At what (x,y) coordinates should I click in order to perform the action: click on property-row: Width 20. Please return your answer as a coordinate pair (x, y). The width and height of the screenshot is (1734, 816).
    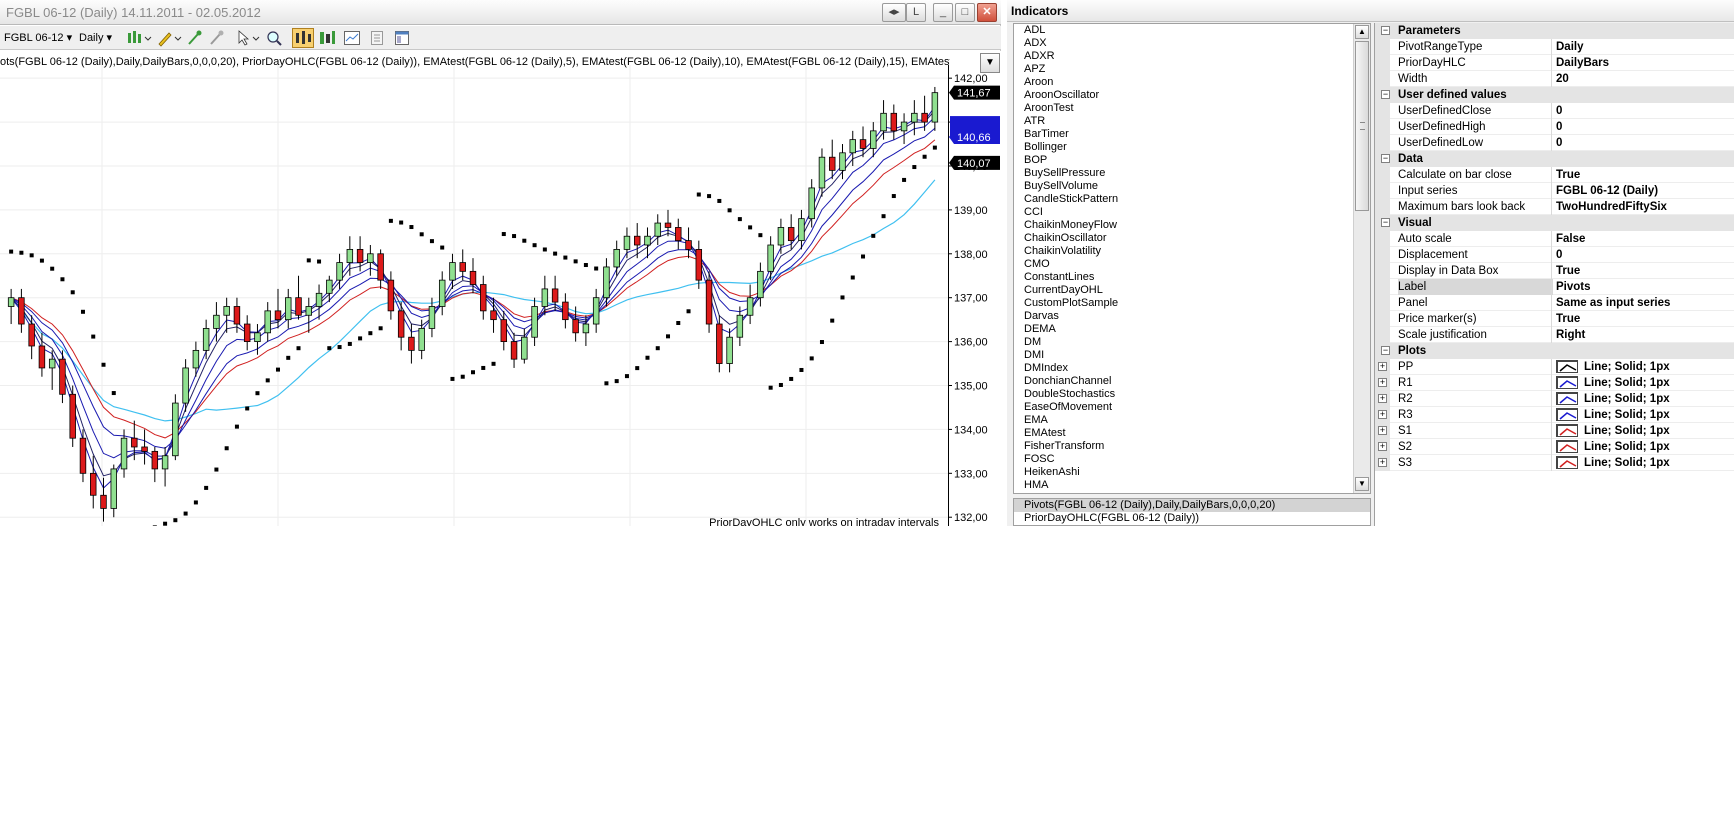
    Looking at the image, I should click on (1554, 79).